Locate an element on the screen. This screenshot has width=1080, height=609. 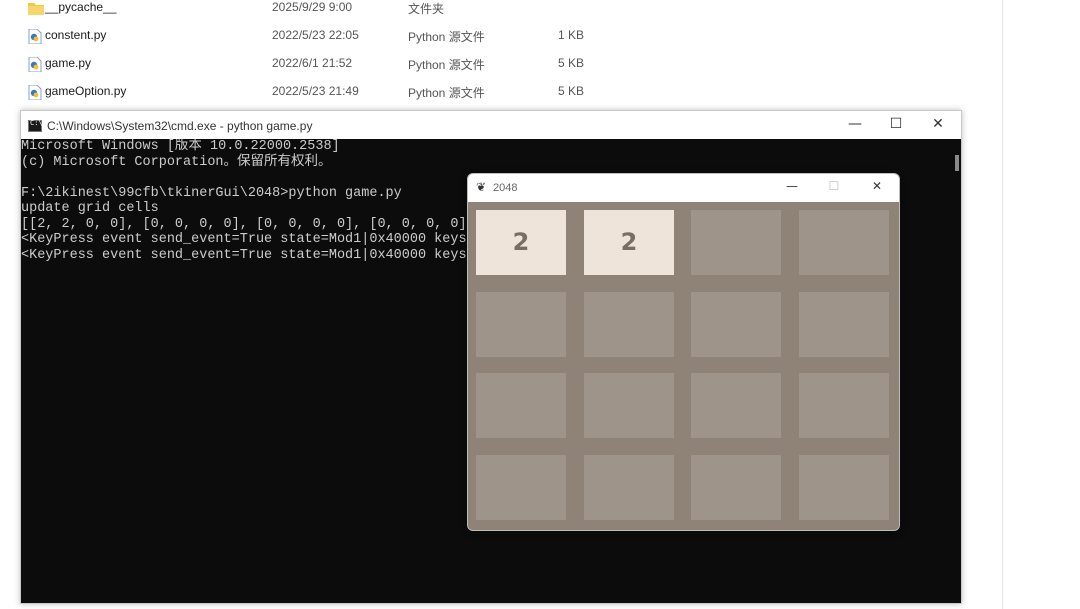
console-line: (c) Microsoft Corporation。保留所有权利。 is located at coordinates (176, 162).